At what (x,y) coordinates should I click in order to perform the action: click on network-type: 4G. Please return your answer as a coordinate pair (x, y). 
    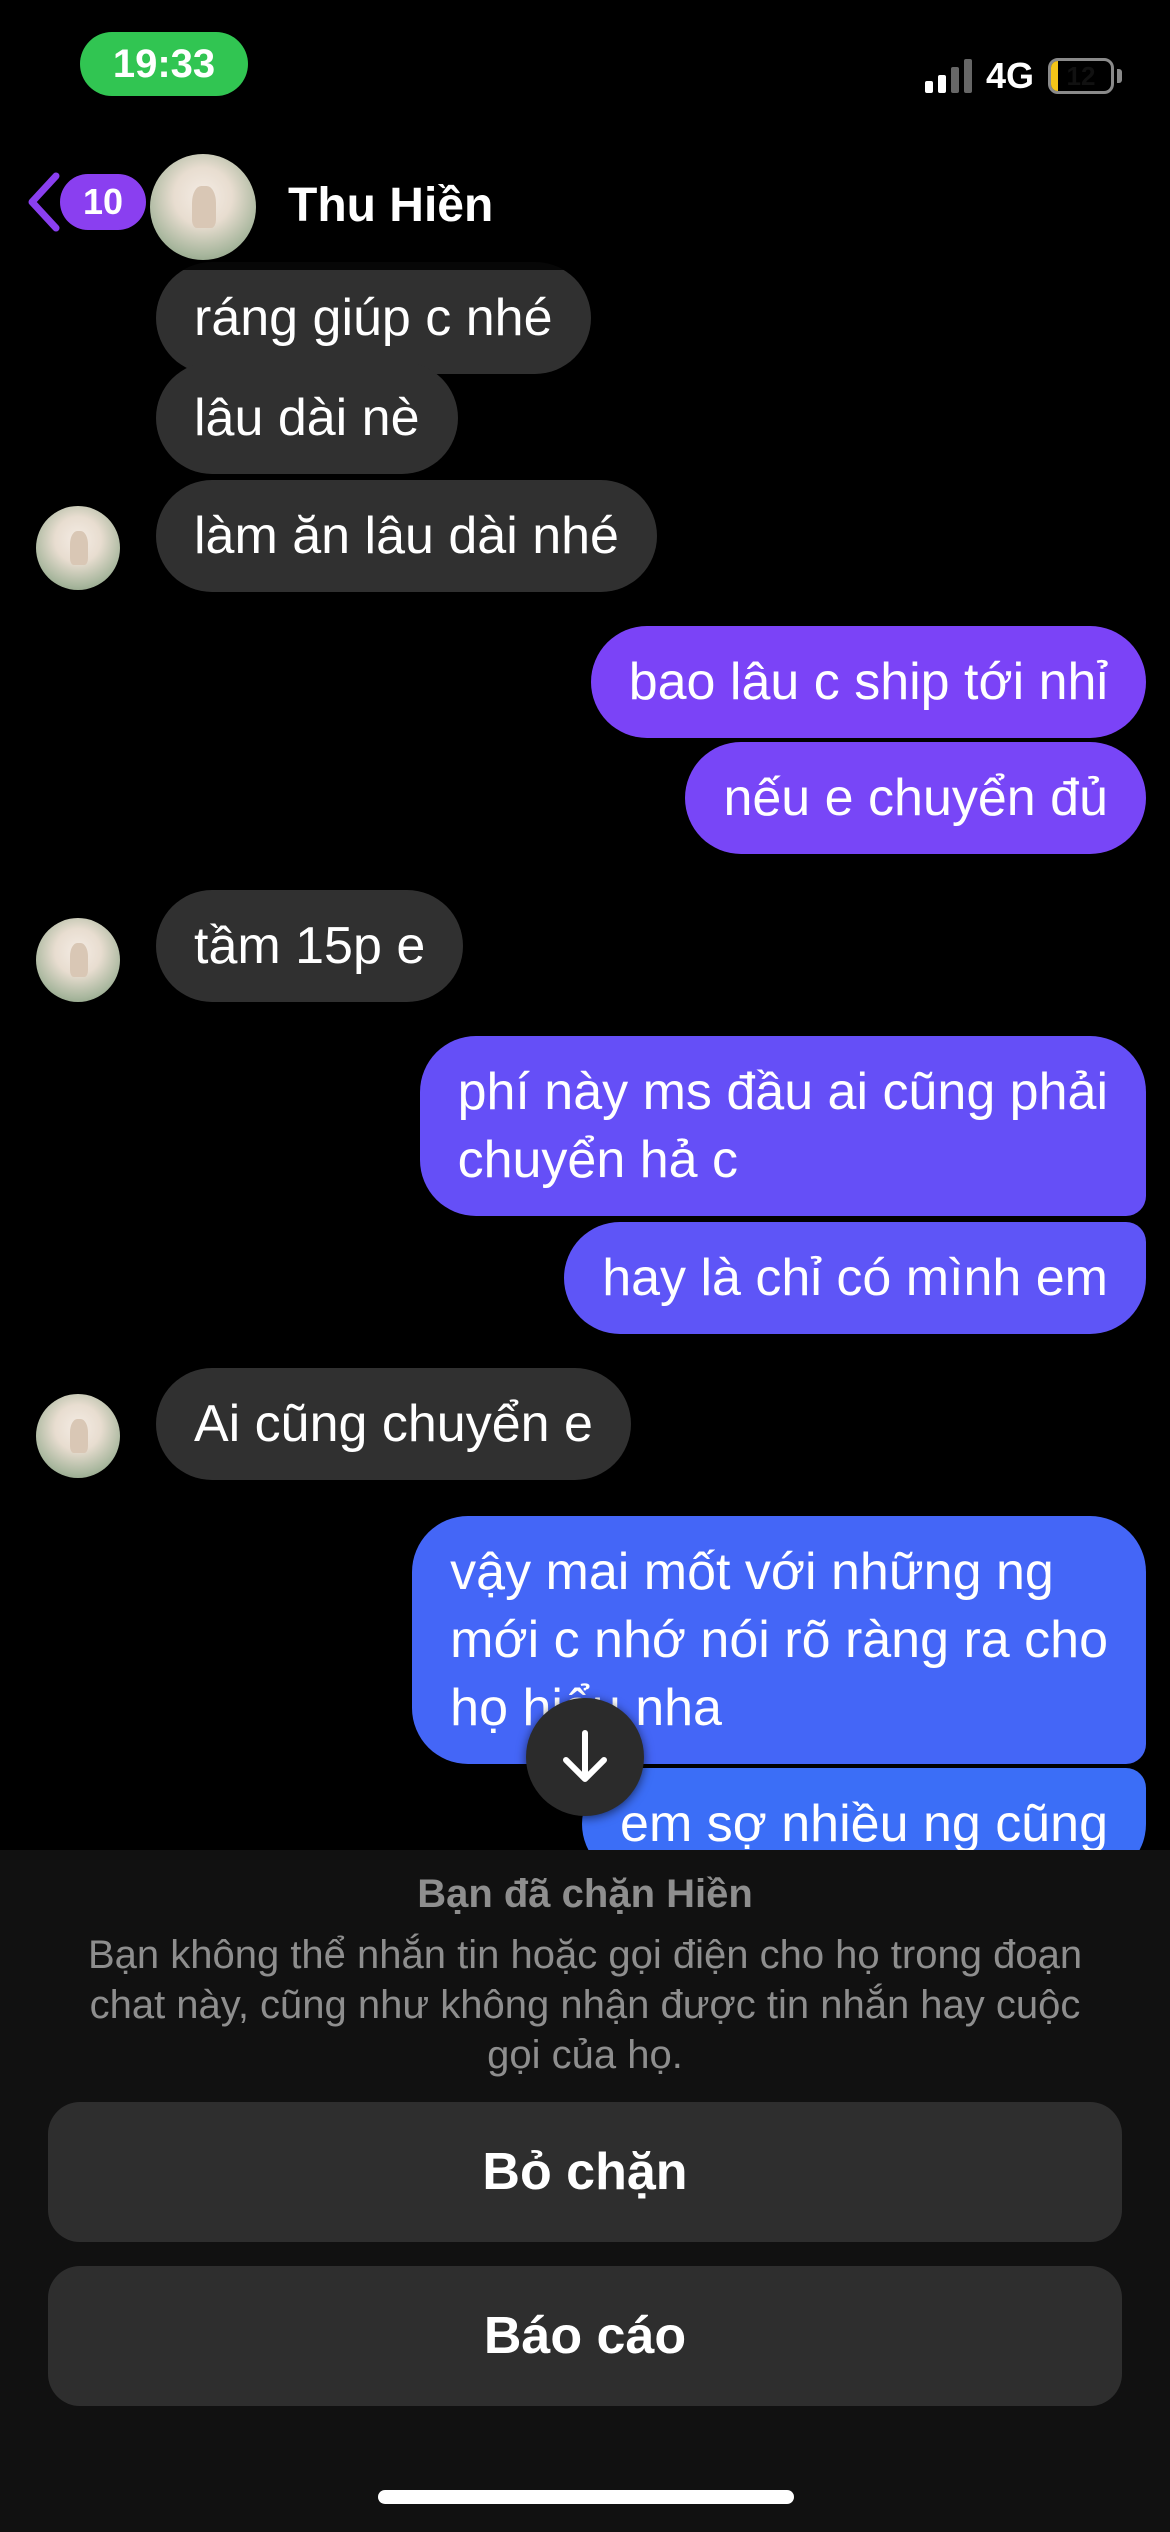
    Looking at the image, I should click on (1009, 75).